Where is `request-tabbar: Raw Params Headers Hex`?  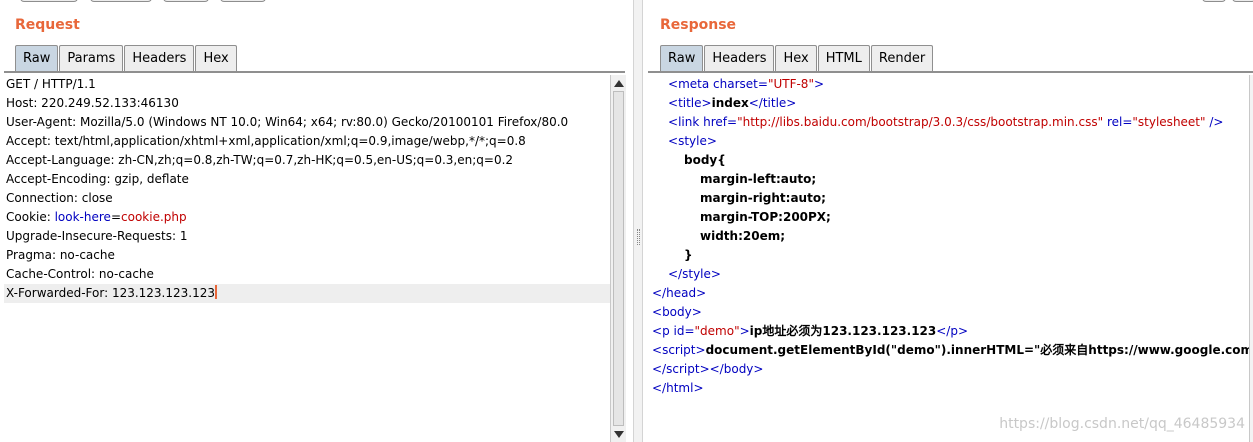 request-tabbar: Raw Params Headers Hex is located at coordinates (126, 58).